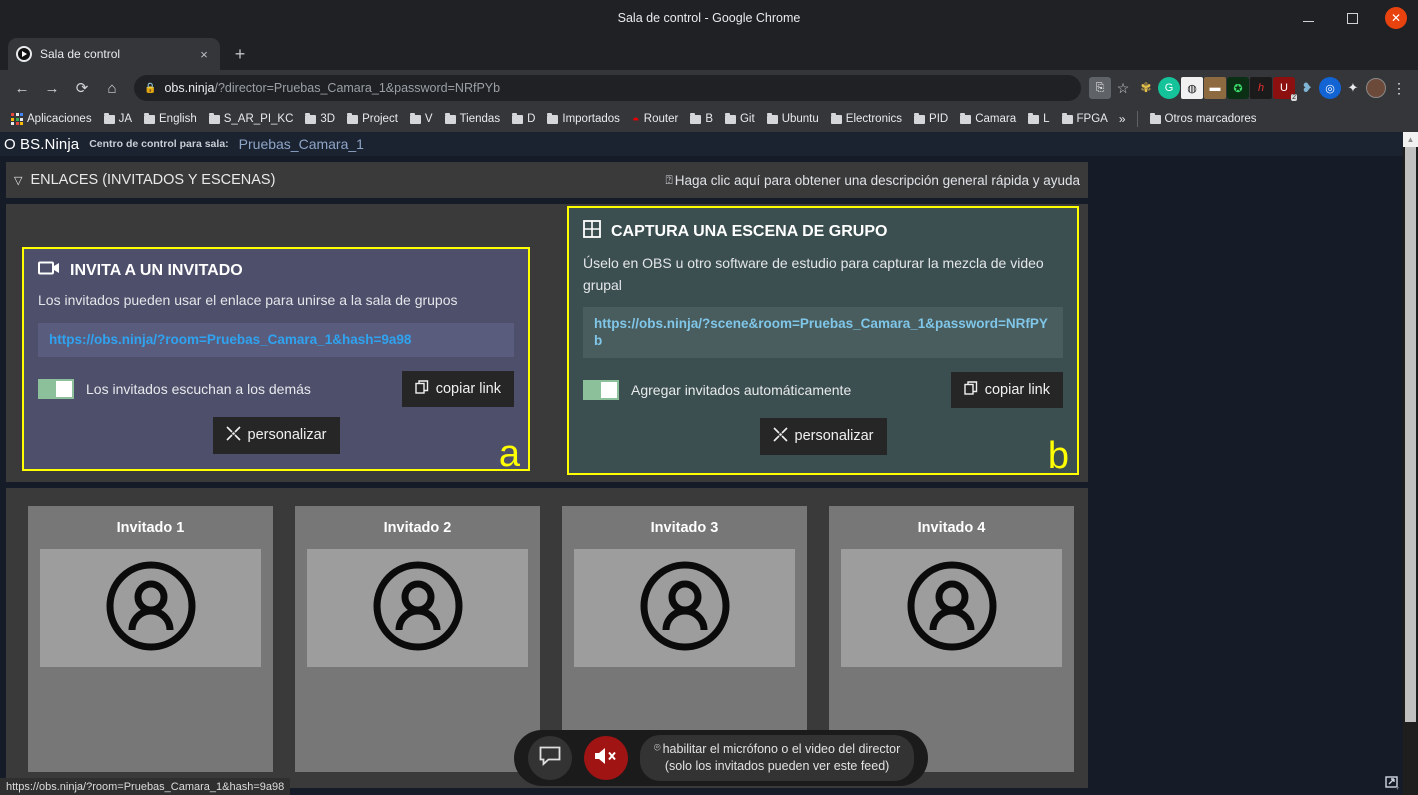 This screenshot has width=1418, height=795. I want to click on scroll-up-icon: ▲, so click(1410, 139).